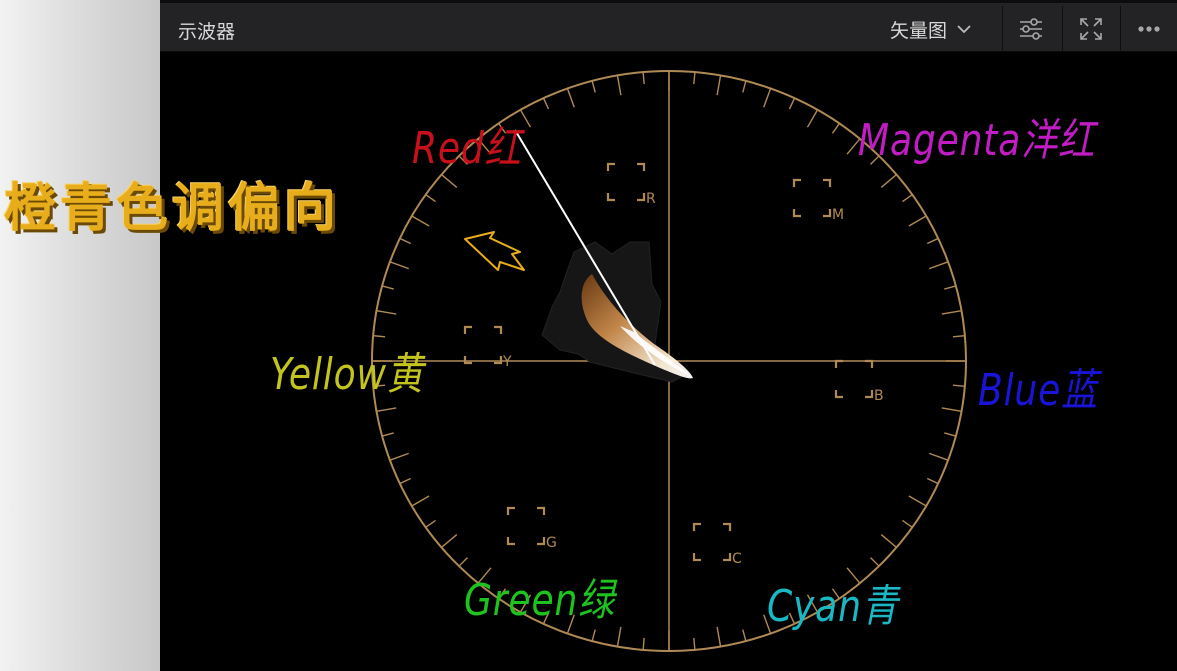  I want to click on orange-teal-caption: 橙青色调偏向, so click(172, 209).